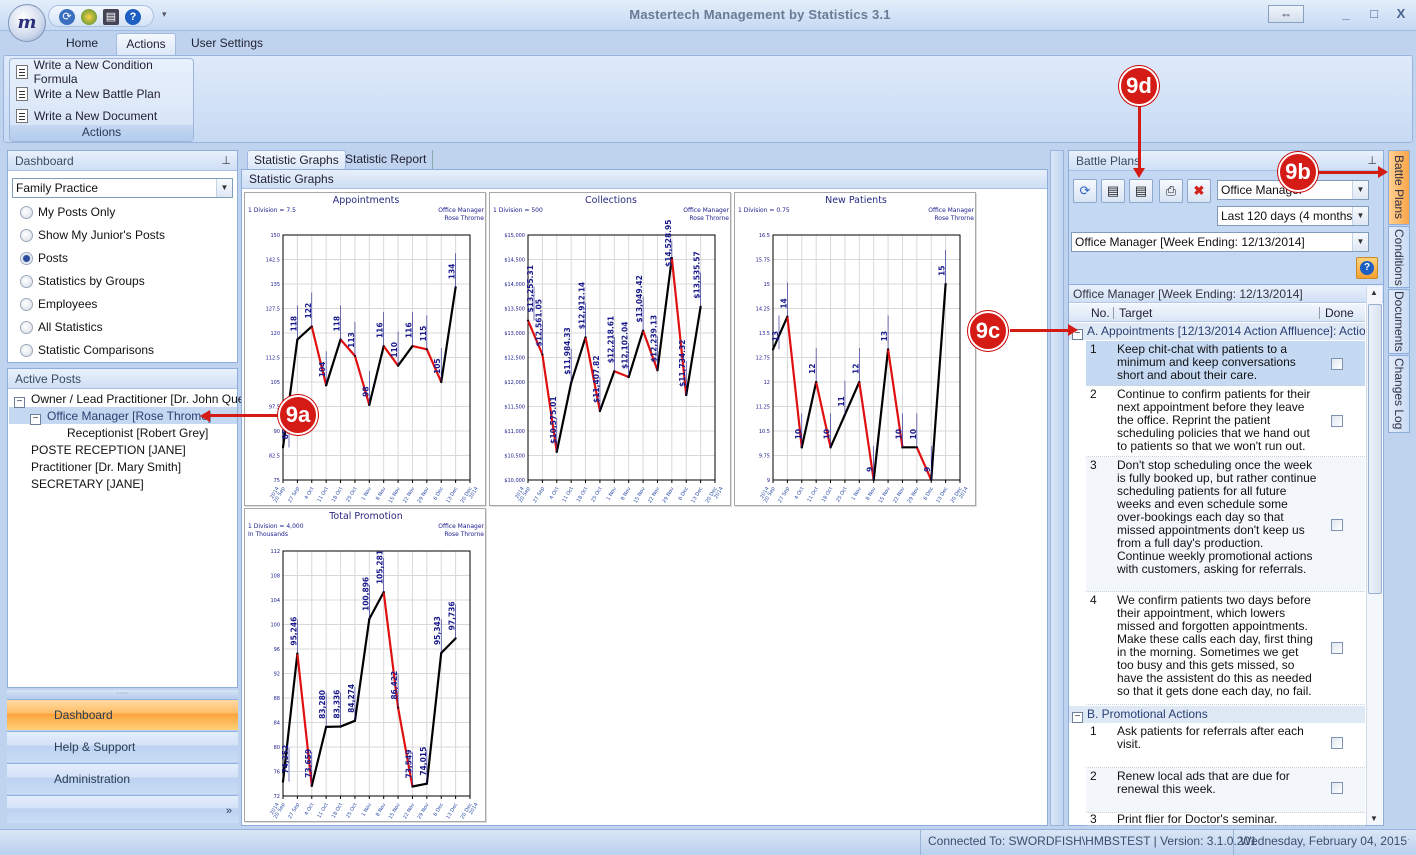 This screenshot has height=855, width=1416. I want to click on column-no: No., so click(1100, 313).